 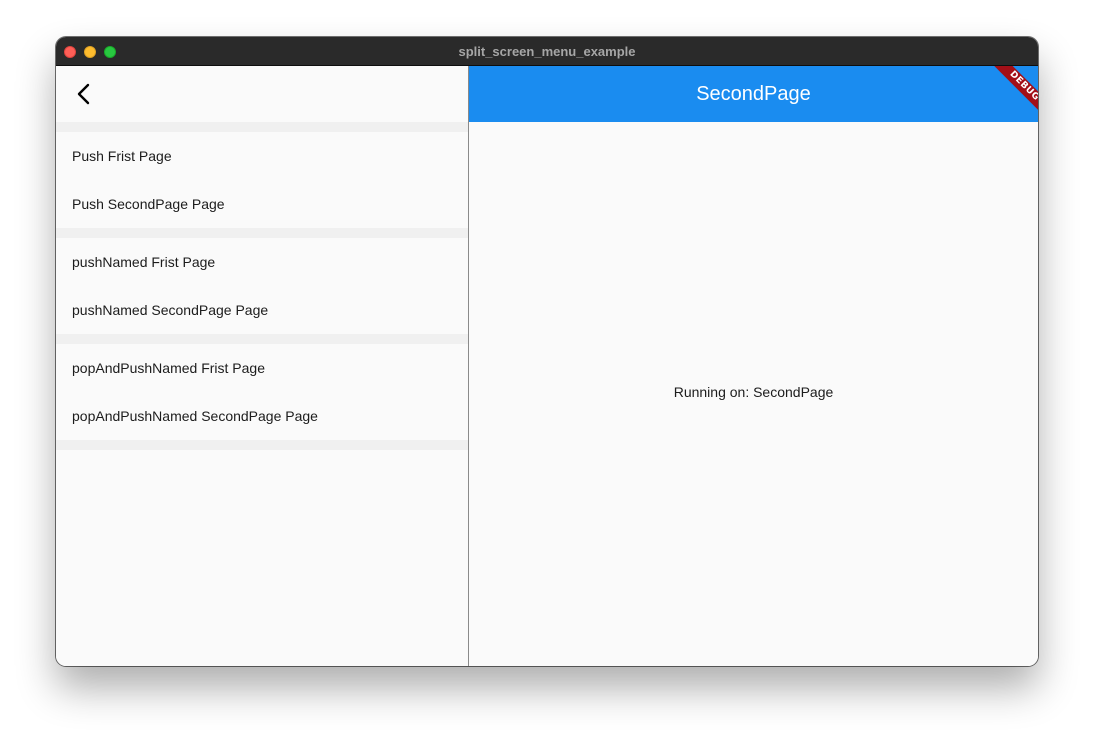 What do you see at coordinates (262, 416) in the screenshot?
I see `menu-item-popandpushnamed-second-page: popAndPushNamed SecondPage Page` at bounding box center [262, 416].